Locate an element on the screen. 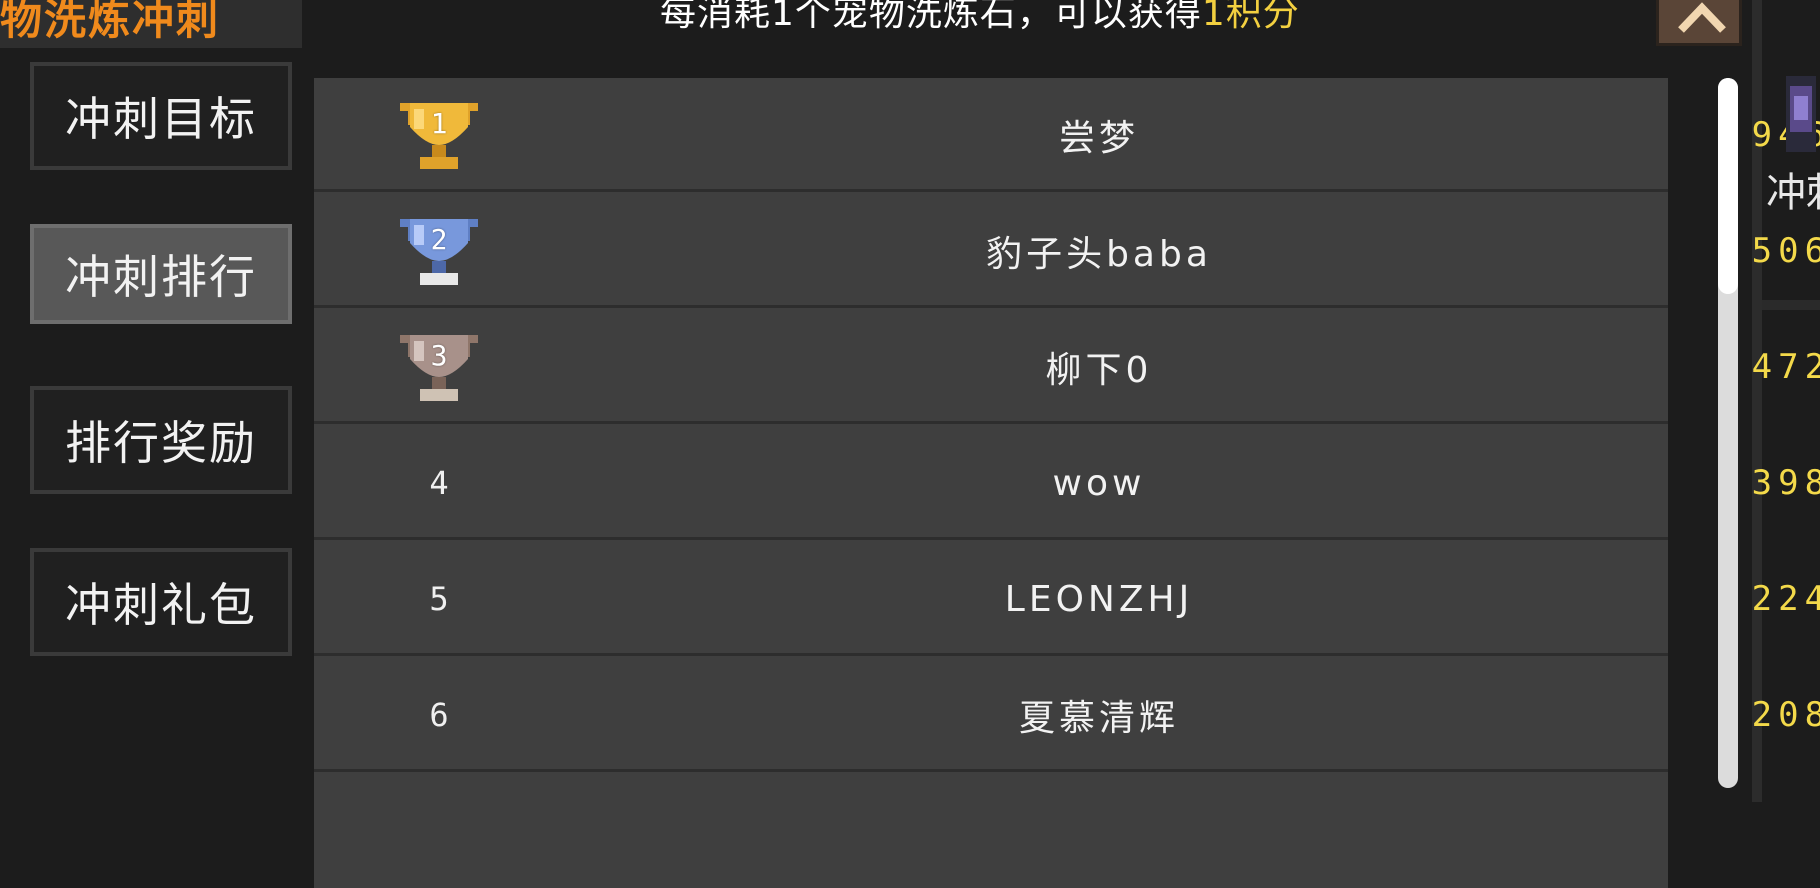  player-score: 20800 is located at coordinates (1785, 715).